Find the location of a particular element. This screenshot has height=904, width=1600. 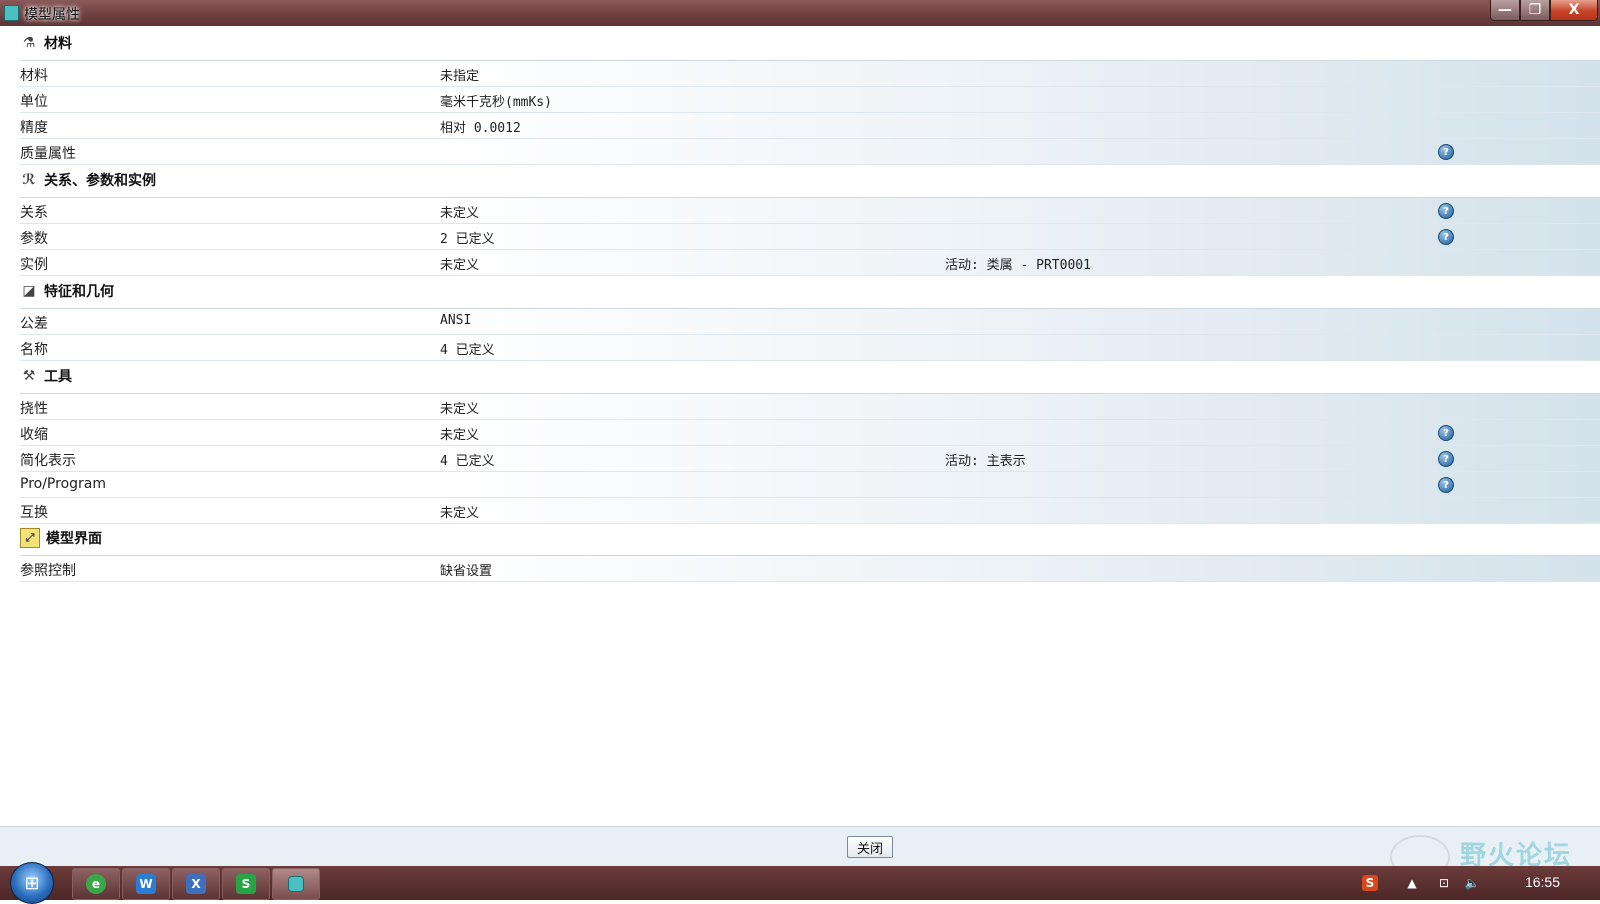

dialog-footer: 关闭 野火论坛 is located at coordinates (800, 852).